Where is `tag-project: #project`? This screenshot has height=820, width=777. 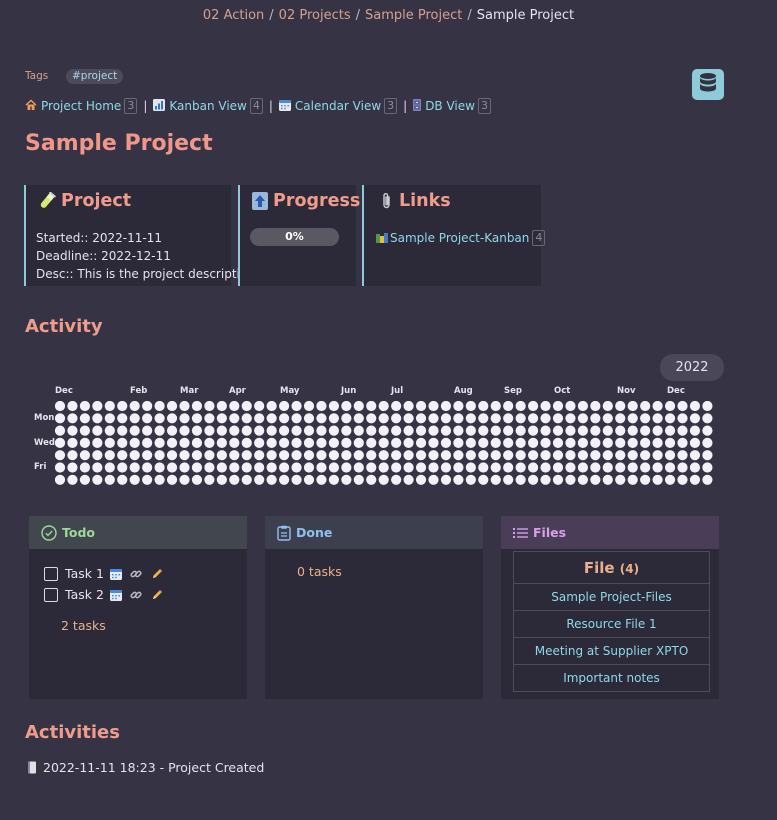 tag-project: #project is located at coordinates (95, 76).